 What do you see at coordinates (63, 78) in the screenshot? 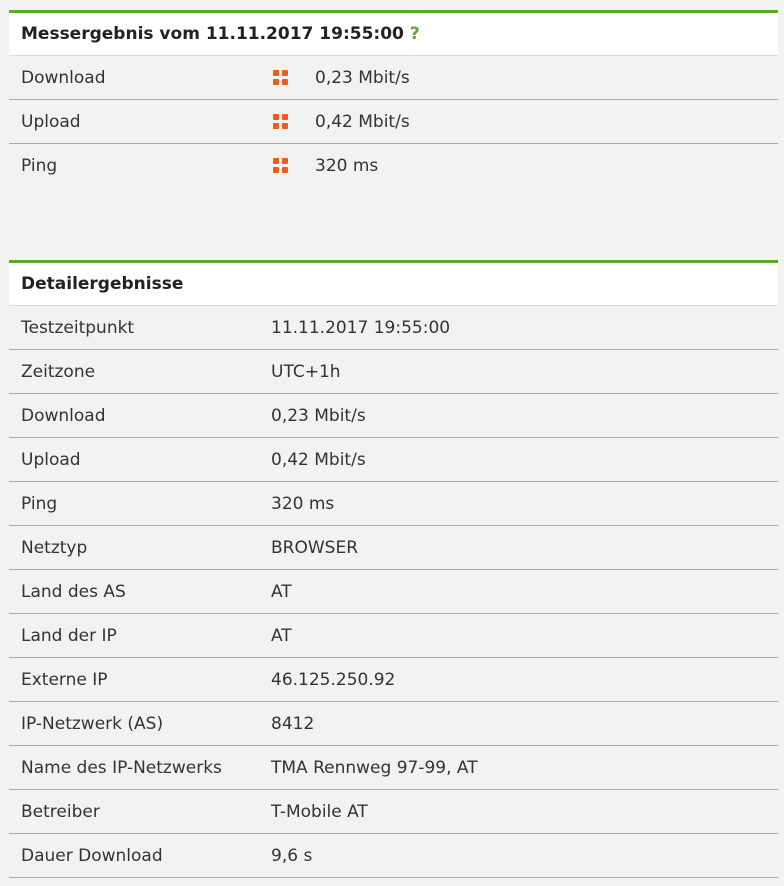
I see `summary-label: Download` at bounding box center [63, 78].